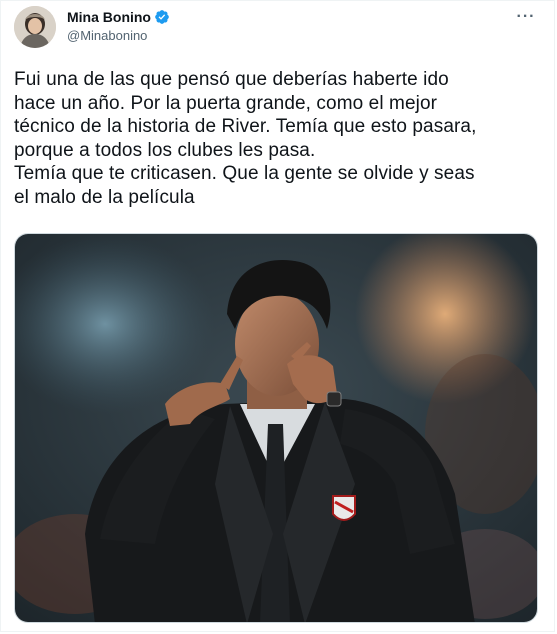 Image resolution: width=557 pixels, height=634 pixels. I want to click on author-display-name: Mina Bonino, so click(109, 17).